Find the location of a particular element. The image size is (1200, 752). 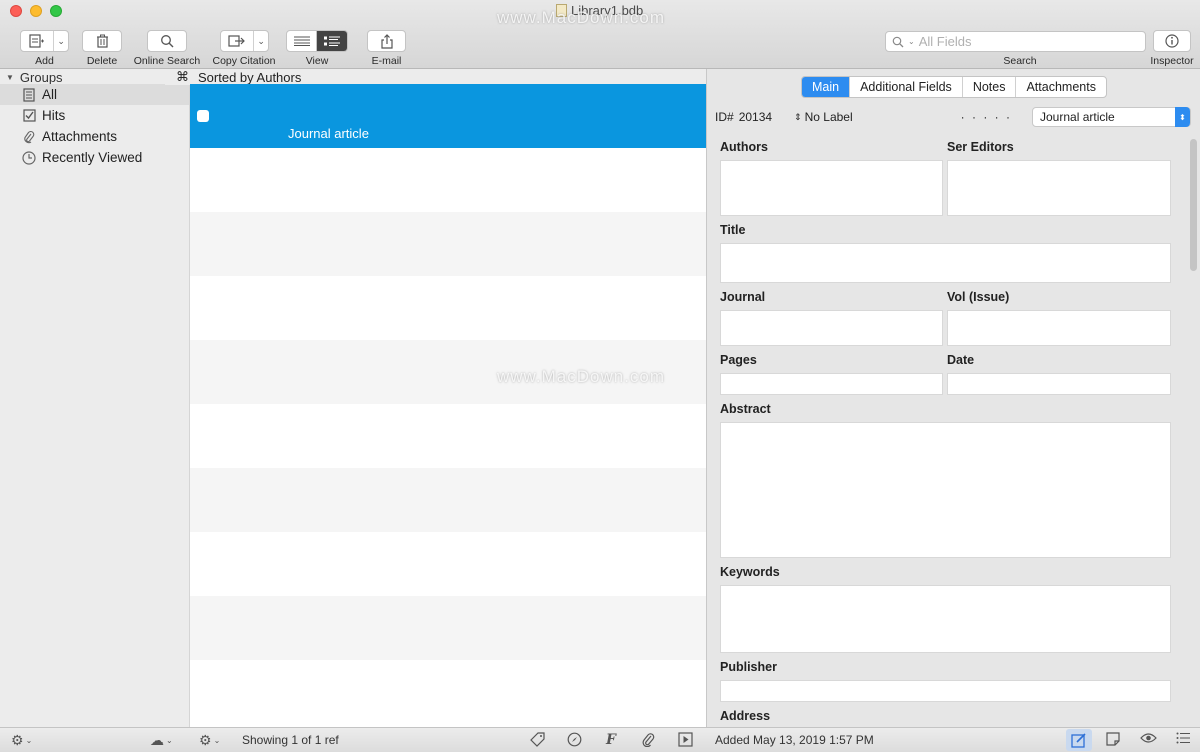

journal-field is located at coordinates (831, 328).